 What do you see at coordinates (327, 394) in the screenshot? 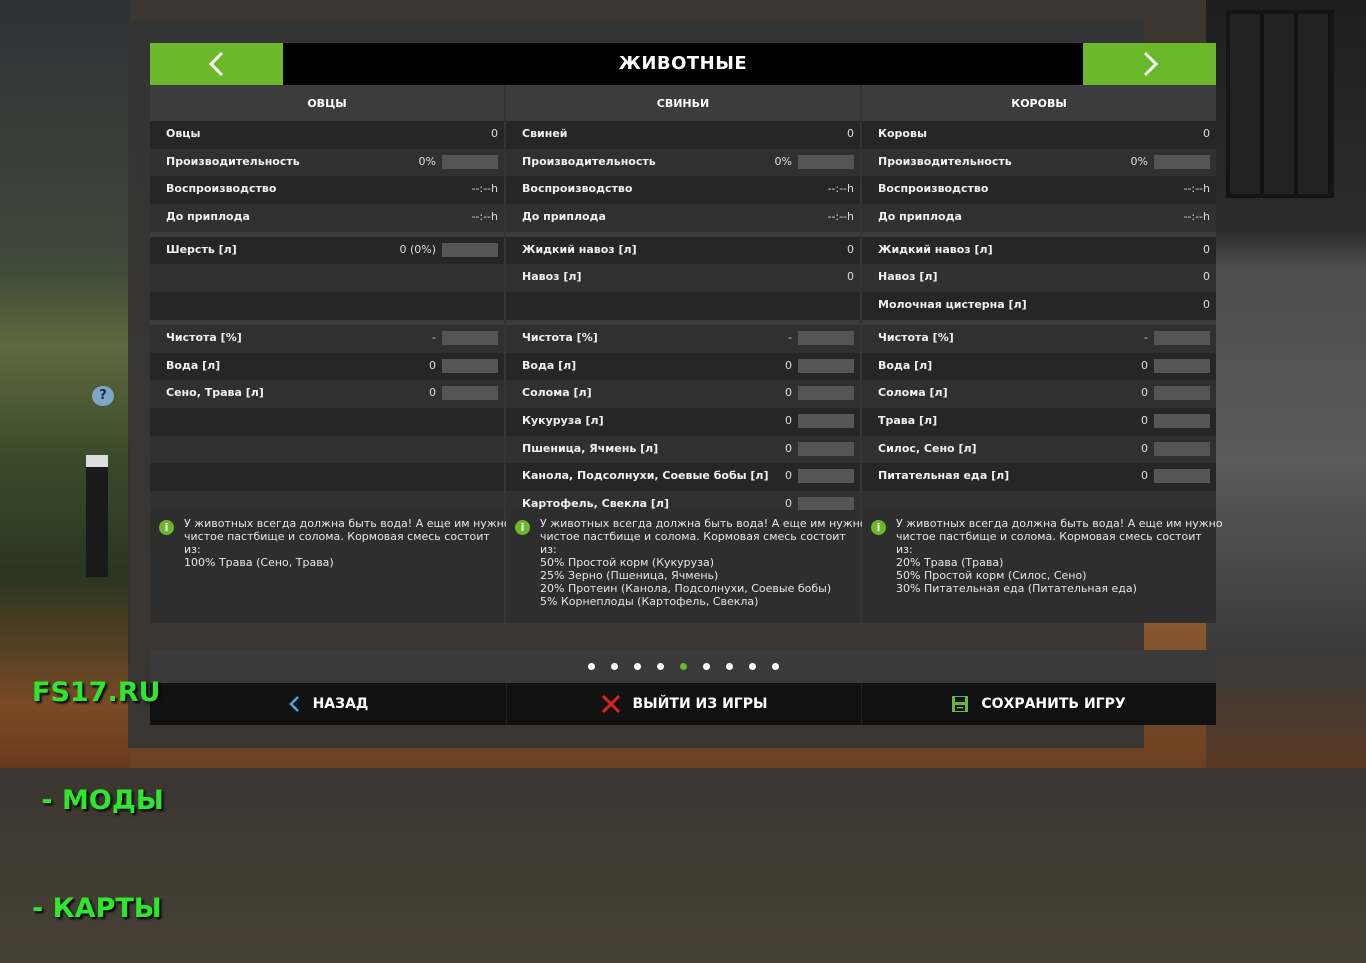
I see `stat-row: Сено, Трава [л] 0` at bounding box center [327, 394].